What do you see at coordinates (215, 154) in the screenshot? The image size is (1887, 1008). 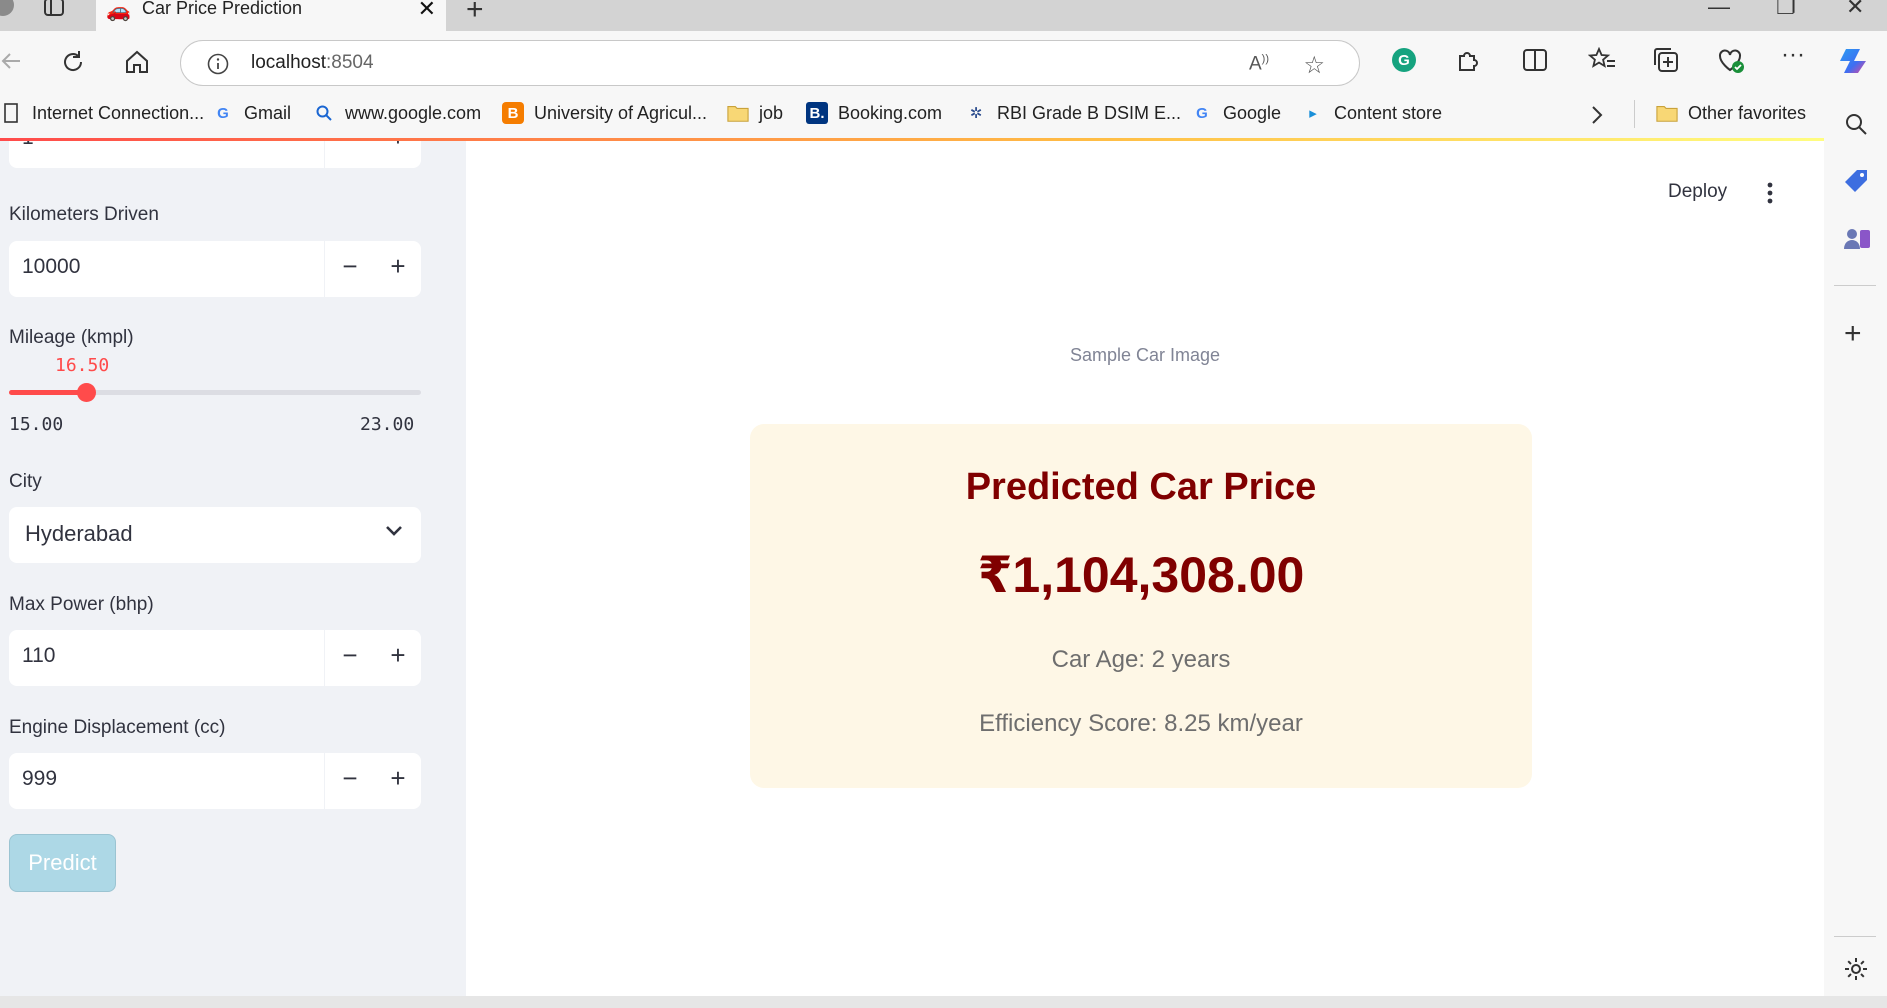 I see `owner-number-input: 1 − +` at bounding box center [215, 154].